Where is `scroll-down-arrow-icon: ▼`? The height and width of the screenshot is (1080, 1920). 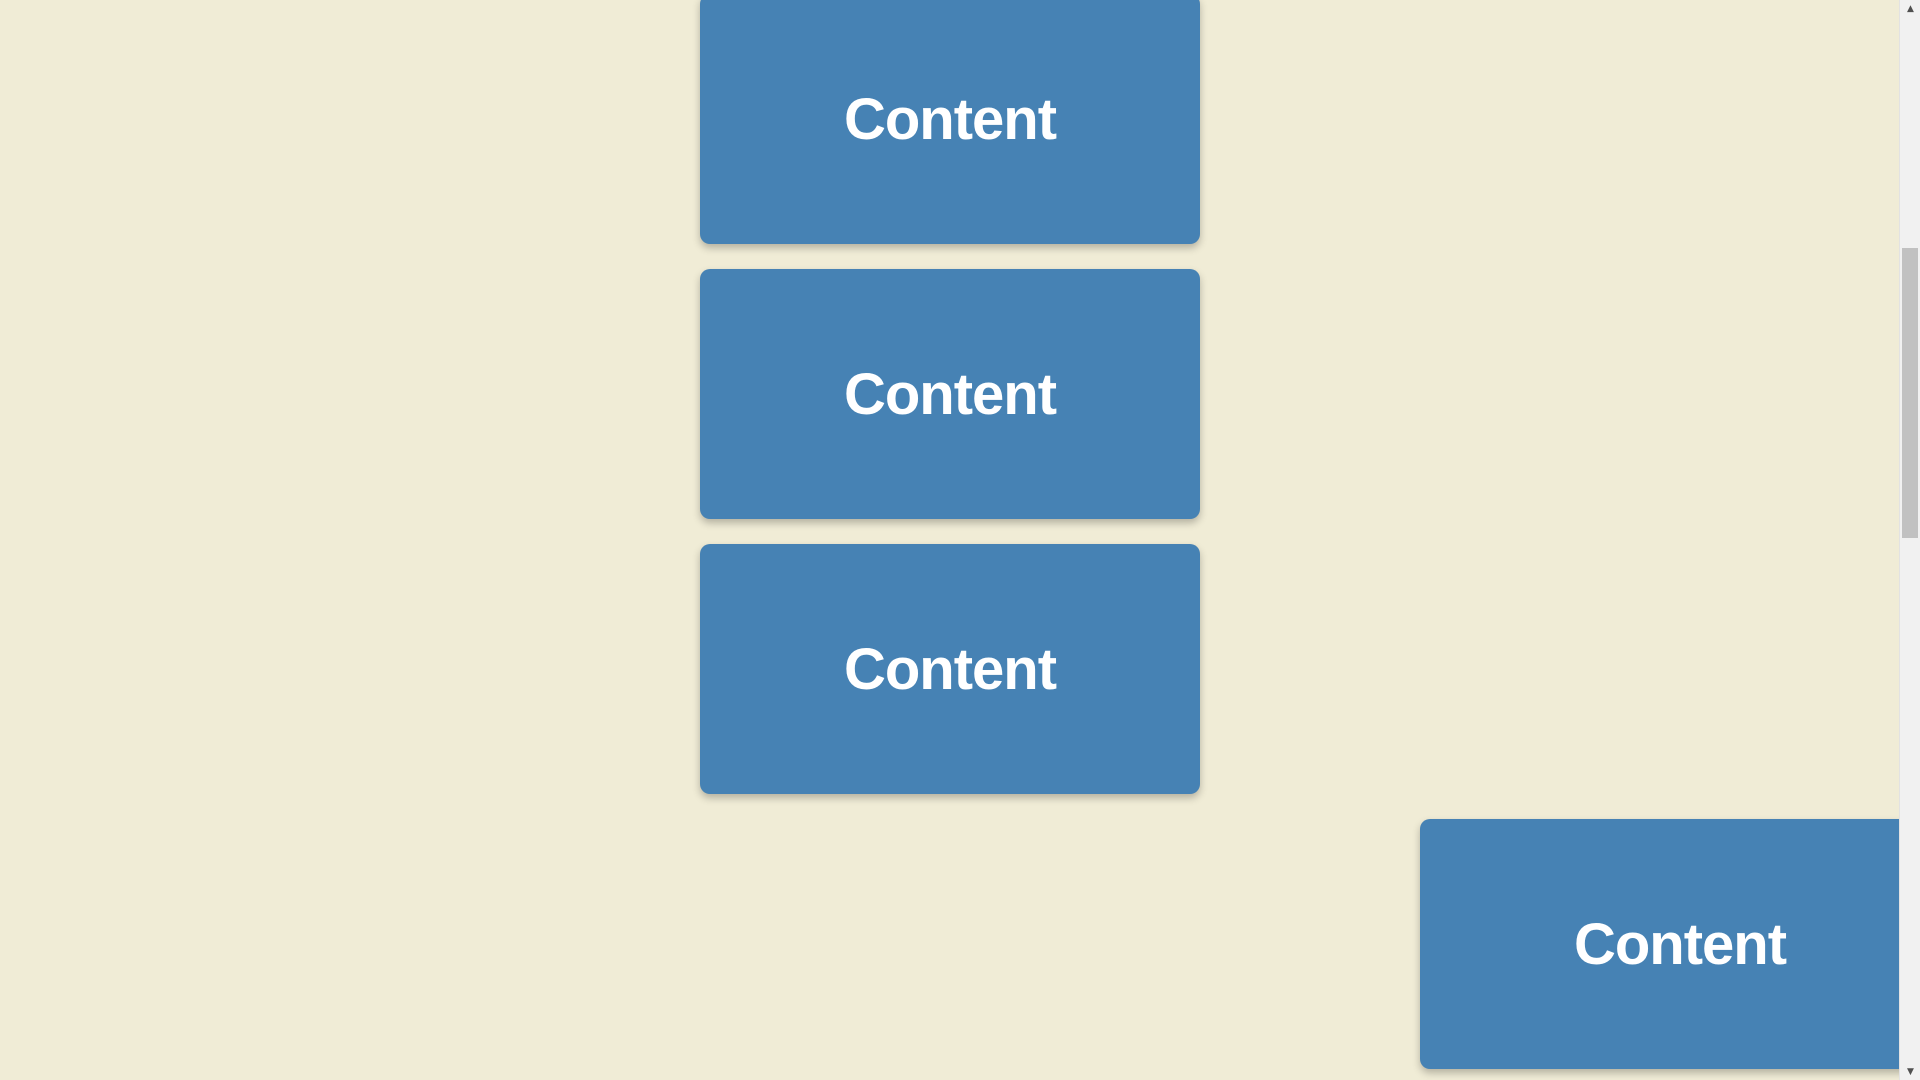
scroll-down-arrow-icon: ▼ is located at coordinates (1910, 1071).